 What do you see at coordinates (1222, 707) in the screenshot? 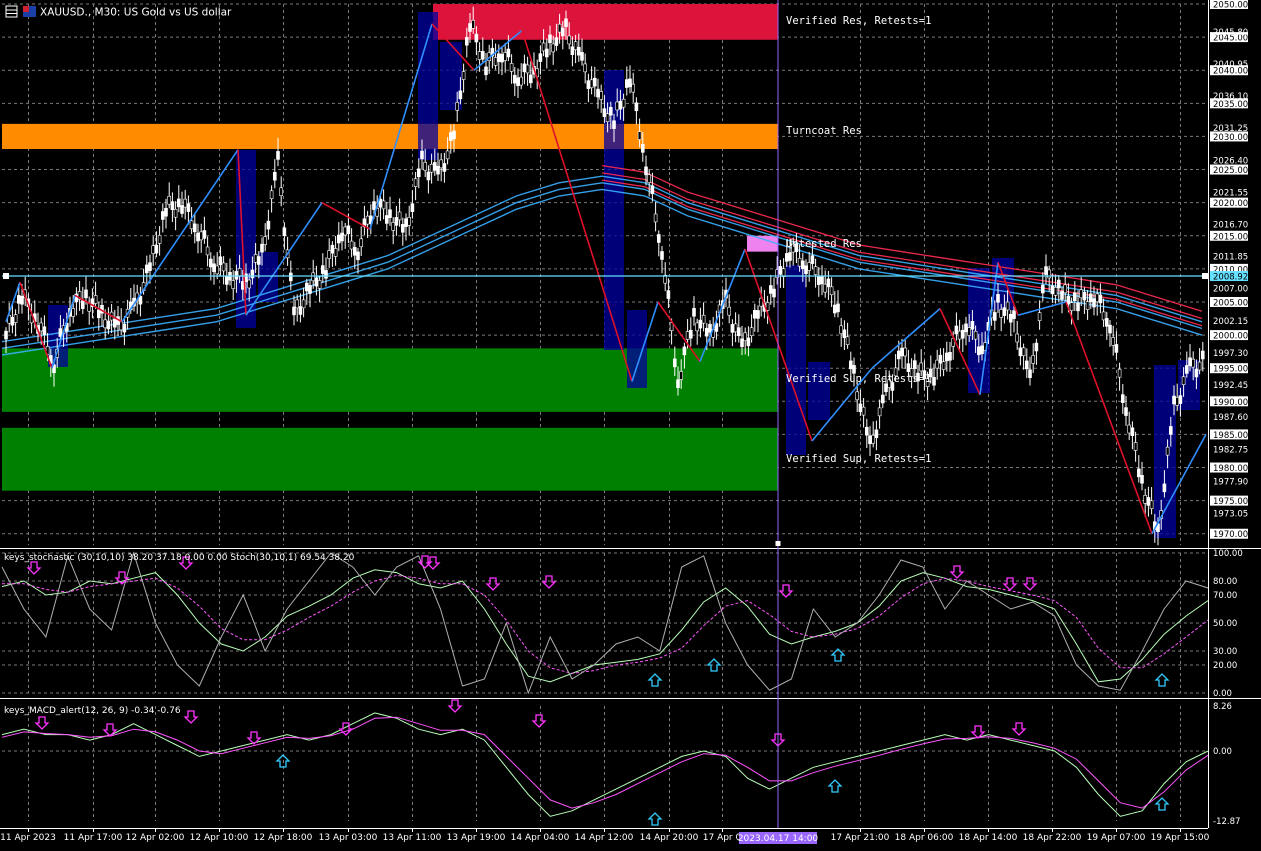
I see `macd-y-label: 8.26` at bounding box center [1222, 707].